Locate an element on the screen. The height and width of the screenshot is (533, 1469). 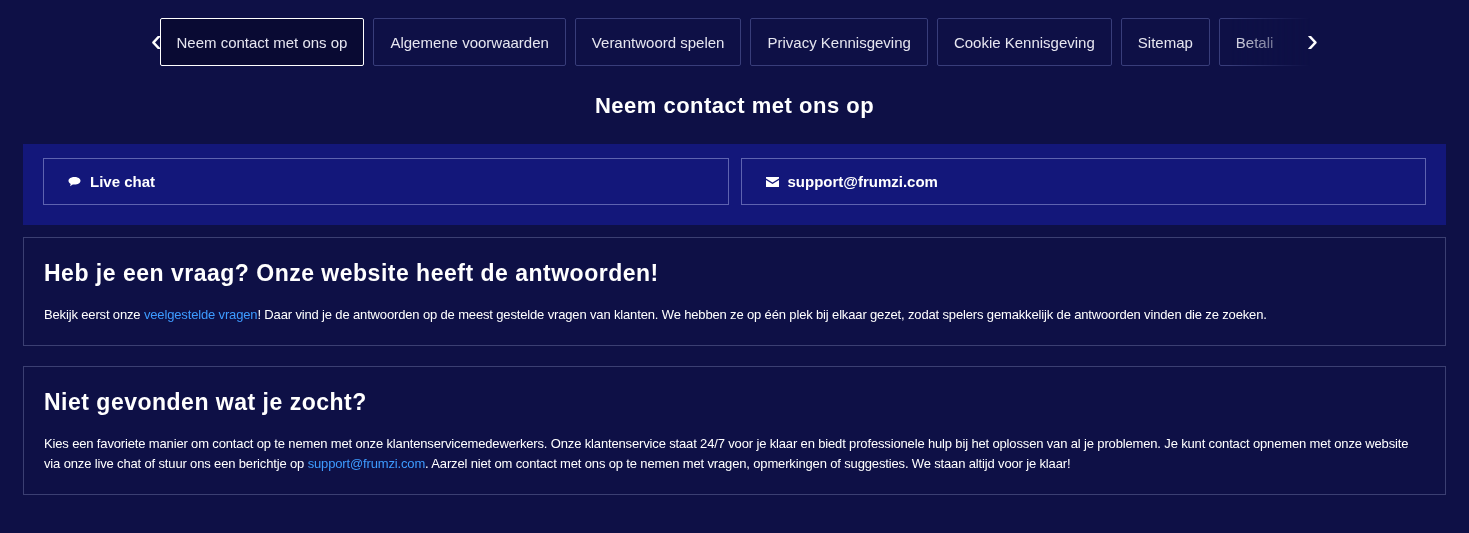
tab: Algemene voorwaarden is located at coordinates (469, 42).